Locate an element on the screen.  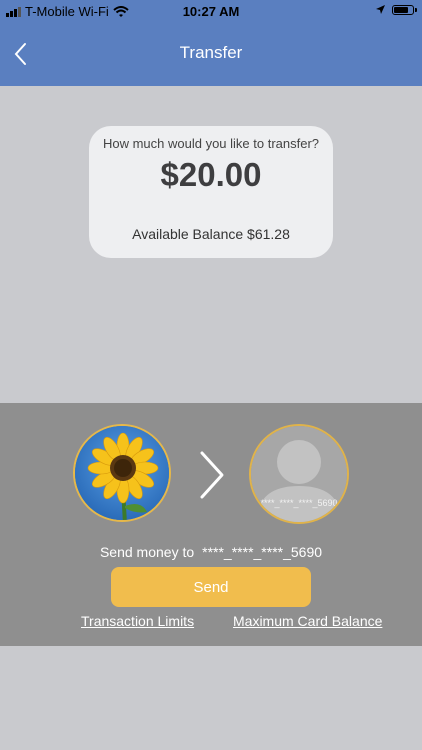
transfer-question: How much would you like to transfer? is located at coordinates (211, 143).